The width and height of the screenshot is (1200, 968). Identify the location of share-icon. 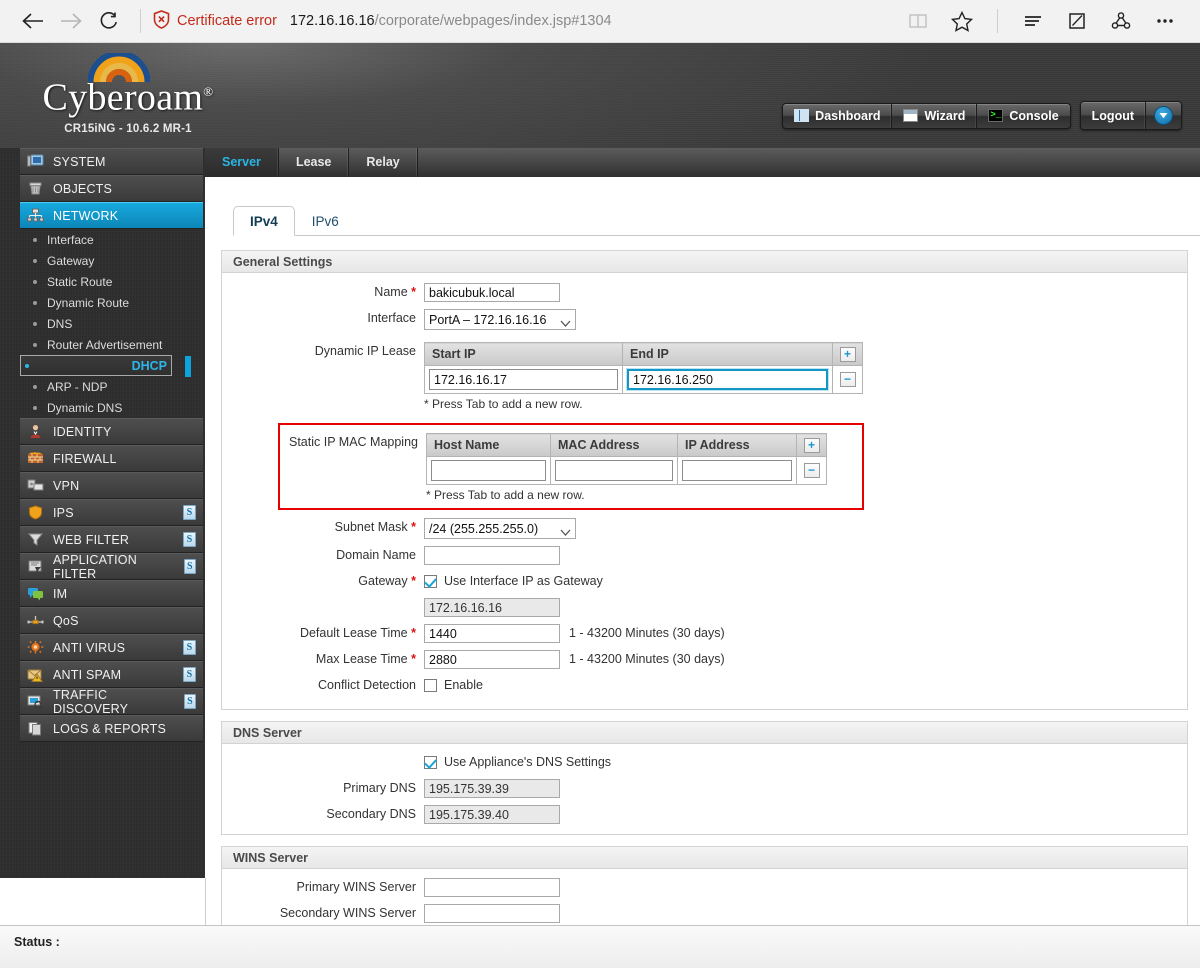
(1121, 21).